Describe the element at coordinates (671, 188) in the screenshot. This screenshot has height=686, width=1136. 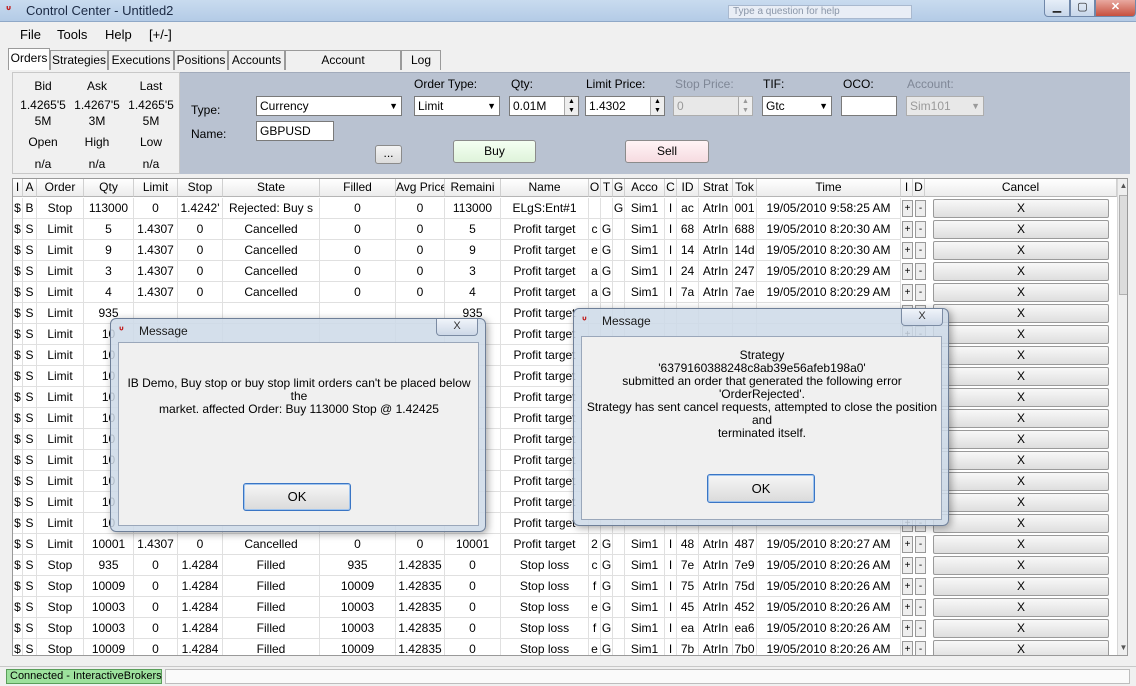
I see `column-header: C` at that location.